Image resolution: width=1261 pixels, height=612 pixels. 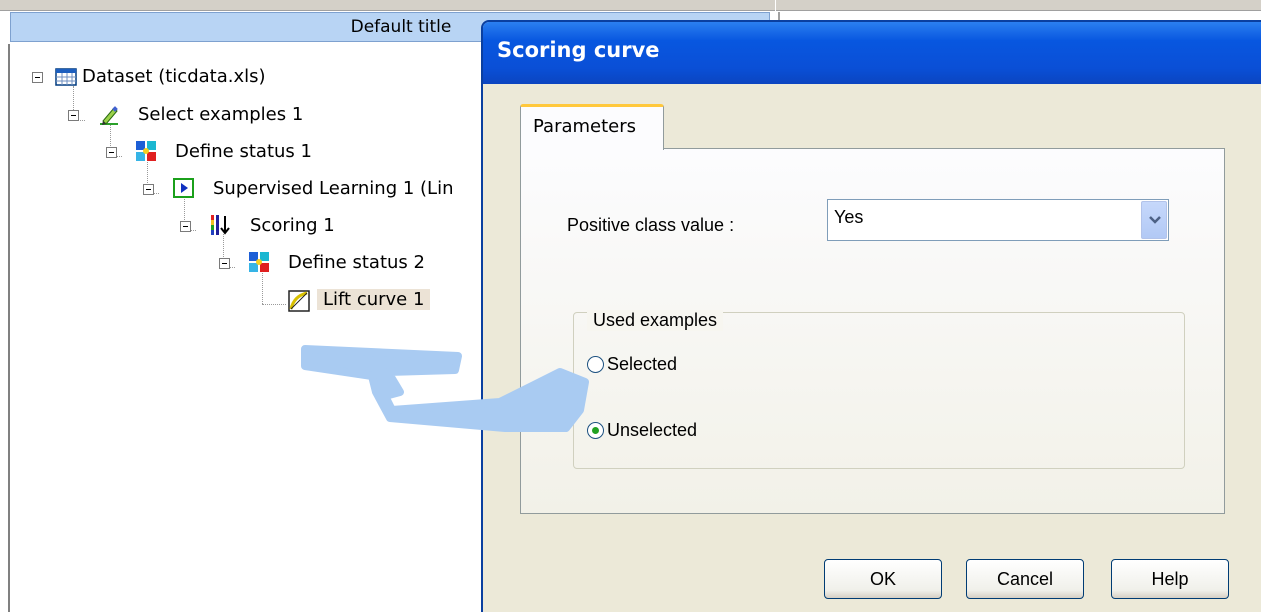 I want to click on positive-class-value: Yes, so click(x=849, y=217).